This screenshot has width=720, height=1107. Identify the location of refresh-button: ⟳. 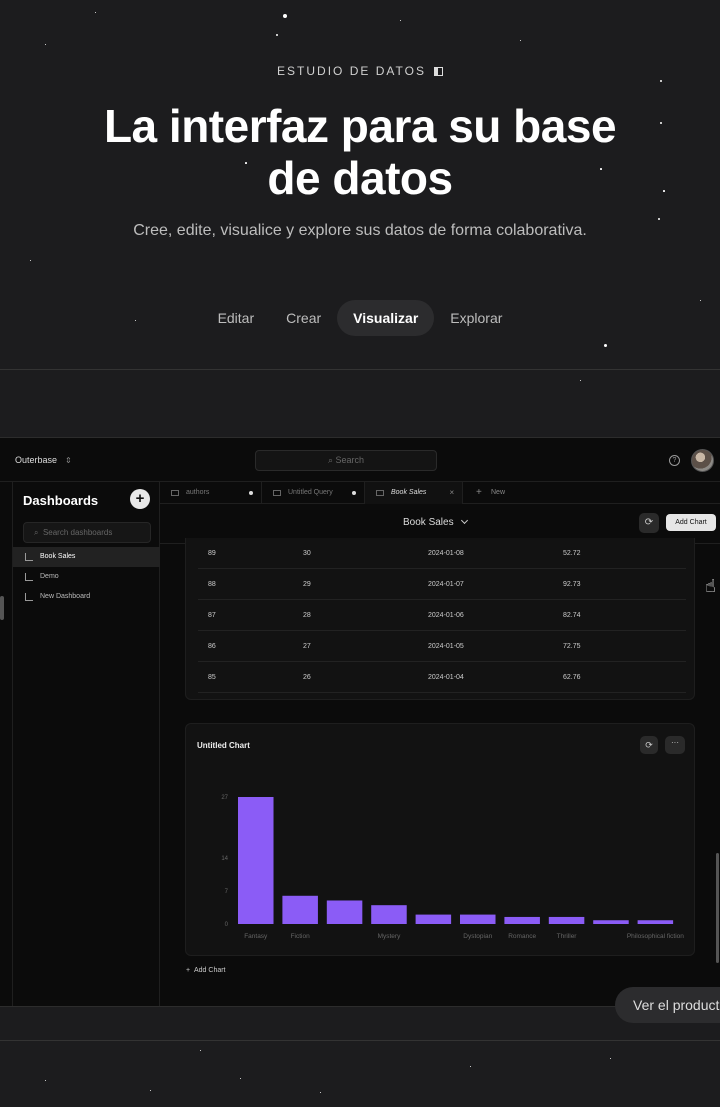
(649, 523).